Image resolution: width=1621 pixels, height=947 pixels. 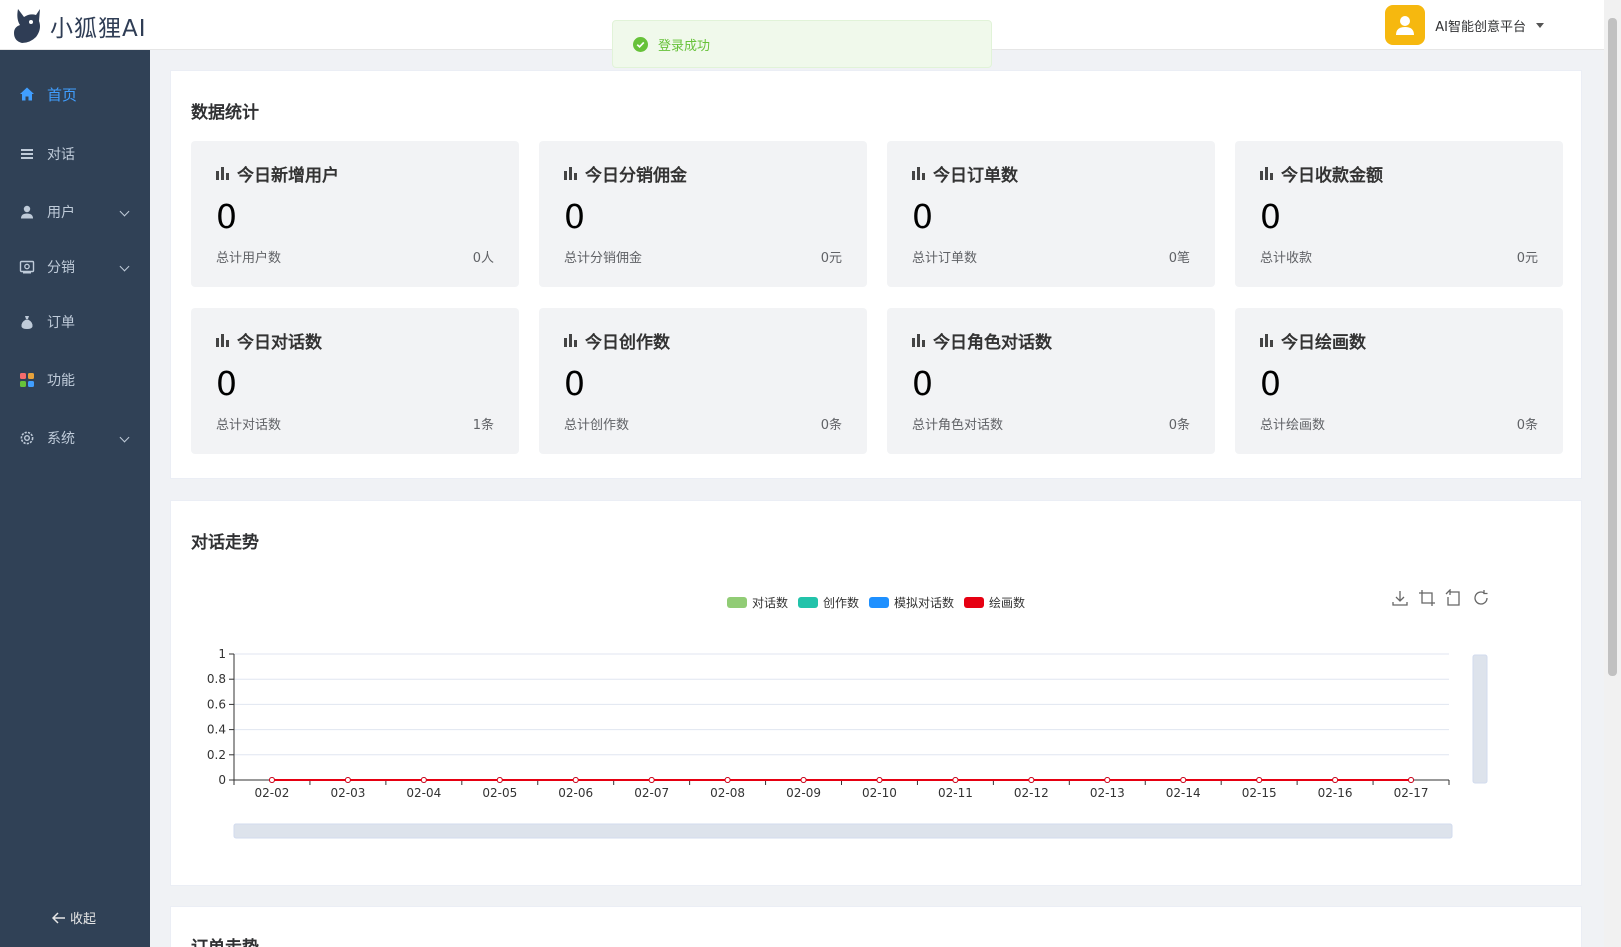 I want to click on y-tick-label: 0.4, so click(x=216, y=730).